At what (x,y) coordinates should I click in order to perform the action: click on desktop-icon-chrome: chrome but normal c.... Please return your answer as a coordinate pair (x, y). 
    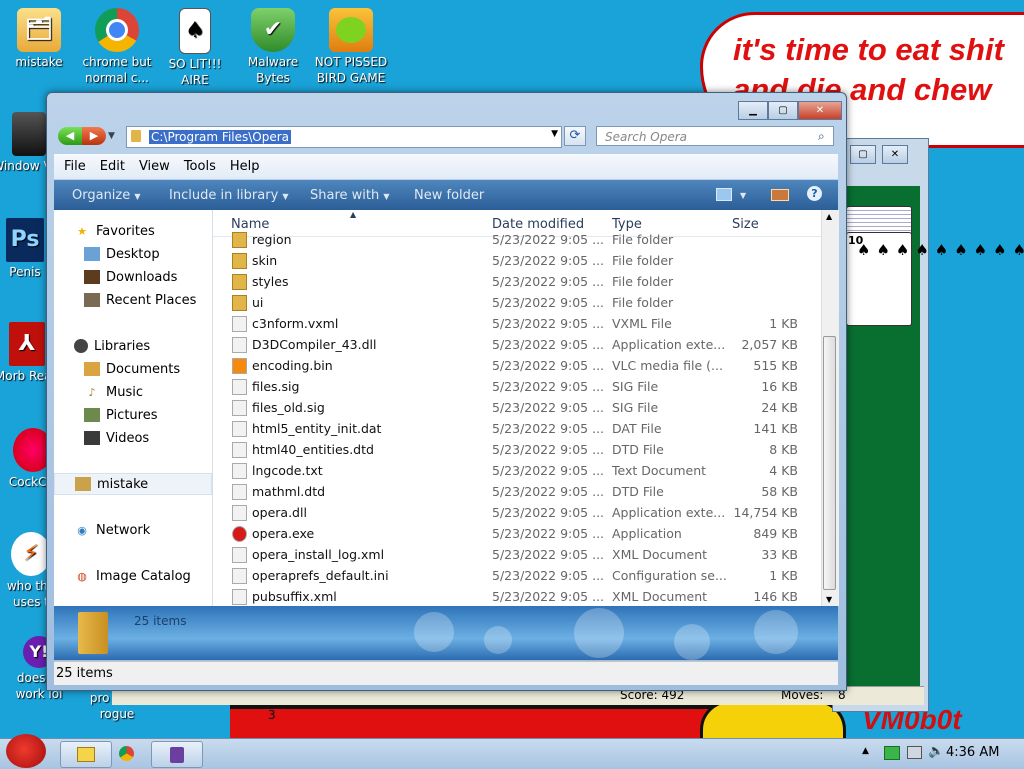
    Looking at the image, I should click on (117, 47).